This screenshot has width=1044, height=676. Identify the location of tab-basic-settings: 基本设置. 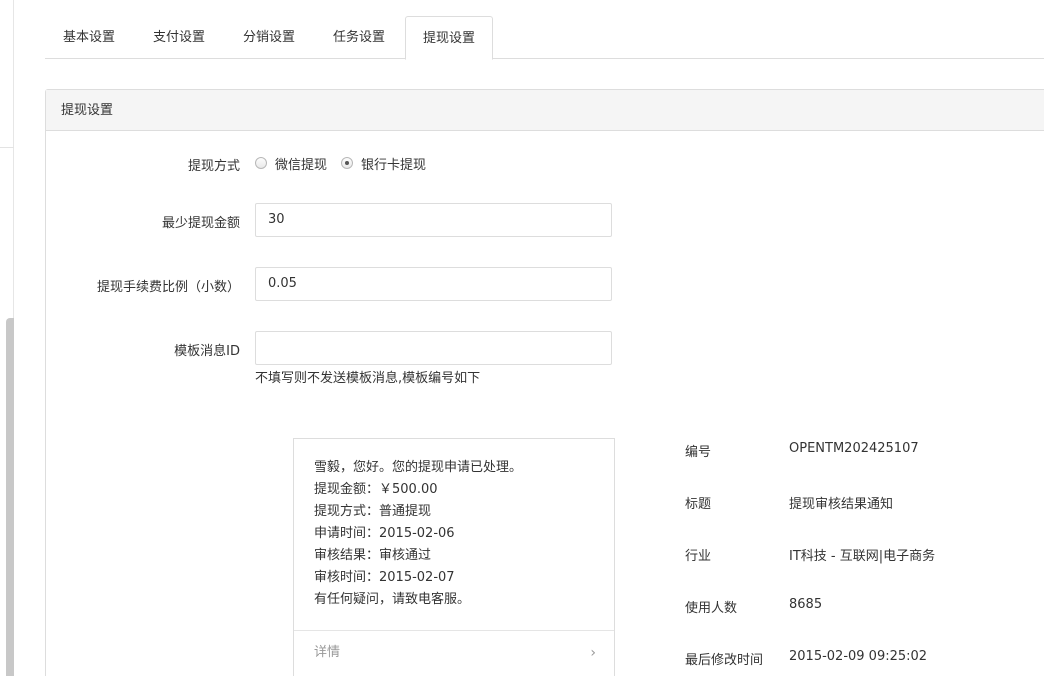
(89, 37).